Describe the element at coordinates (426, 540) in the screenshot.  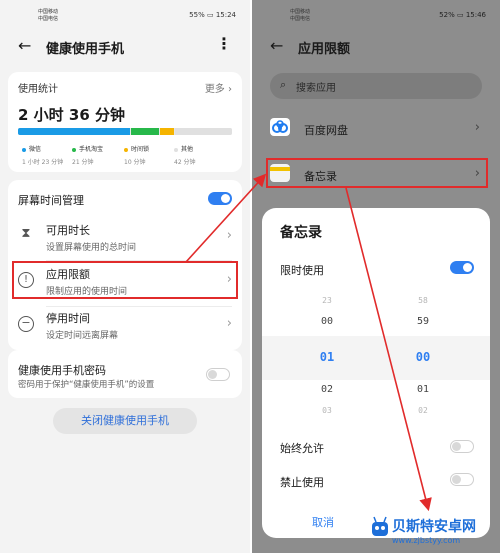
I see `watermark-url: www.zjbstyy.com` at that location.